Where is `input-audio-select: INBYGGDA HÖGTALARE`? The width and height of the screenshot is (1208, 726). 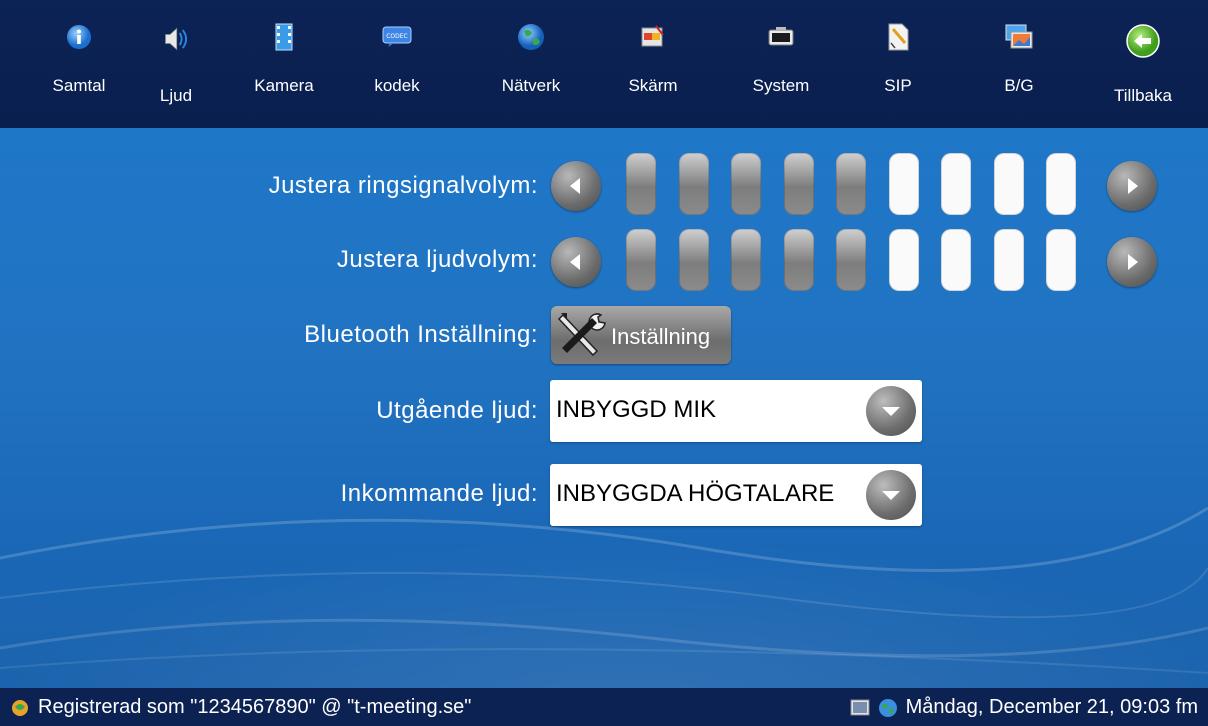 input-audio-select: INBYGGDA HÖGTALARE is located at coordinates (736, 495).